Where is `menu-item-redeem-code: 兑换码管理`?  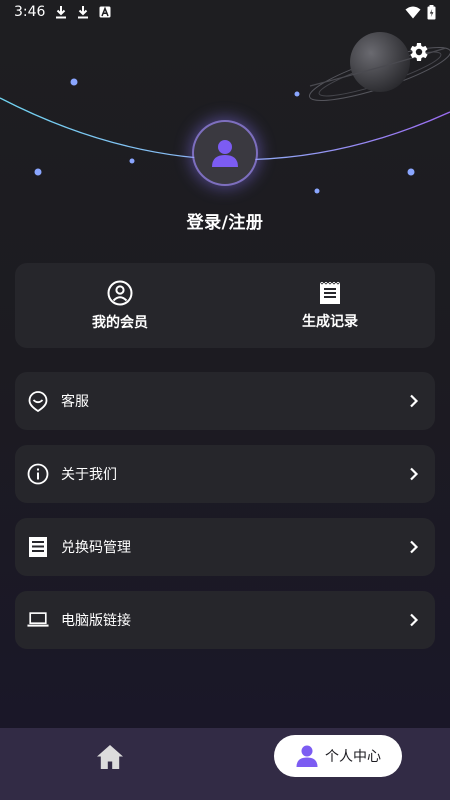 menu-item-redeem-code: 兑换码管理 is located at coordinates (225, 547).